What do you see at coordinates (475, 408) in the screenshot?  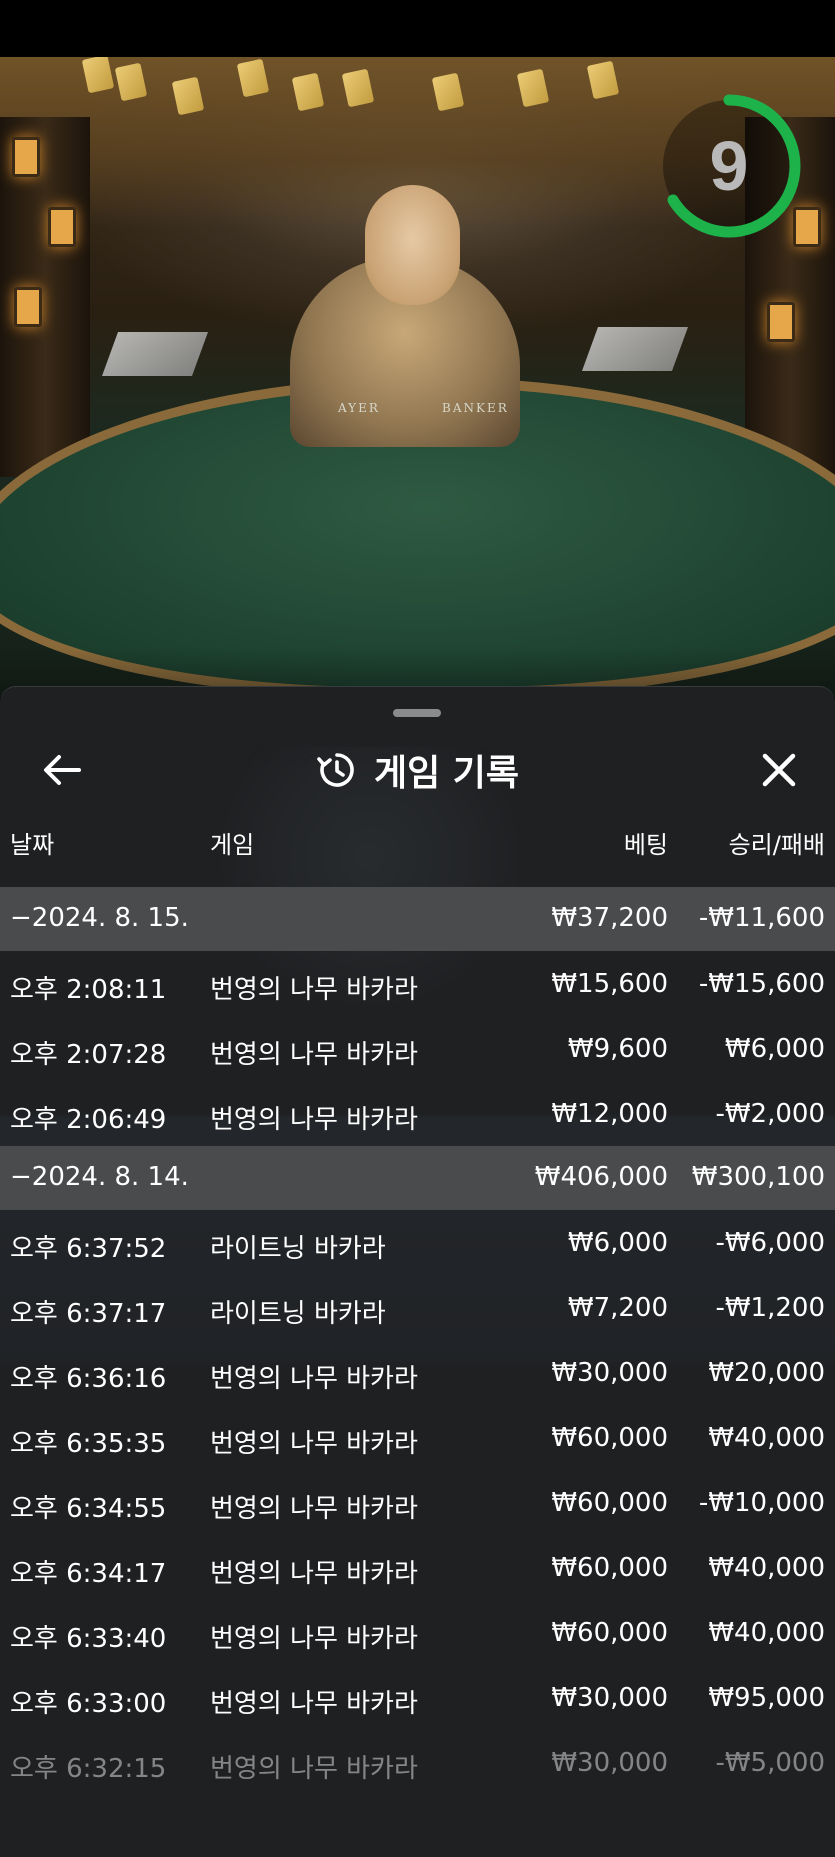 I see `banker-area-label: BANKER` at bounding box center [475, 408].